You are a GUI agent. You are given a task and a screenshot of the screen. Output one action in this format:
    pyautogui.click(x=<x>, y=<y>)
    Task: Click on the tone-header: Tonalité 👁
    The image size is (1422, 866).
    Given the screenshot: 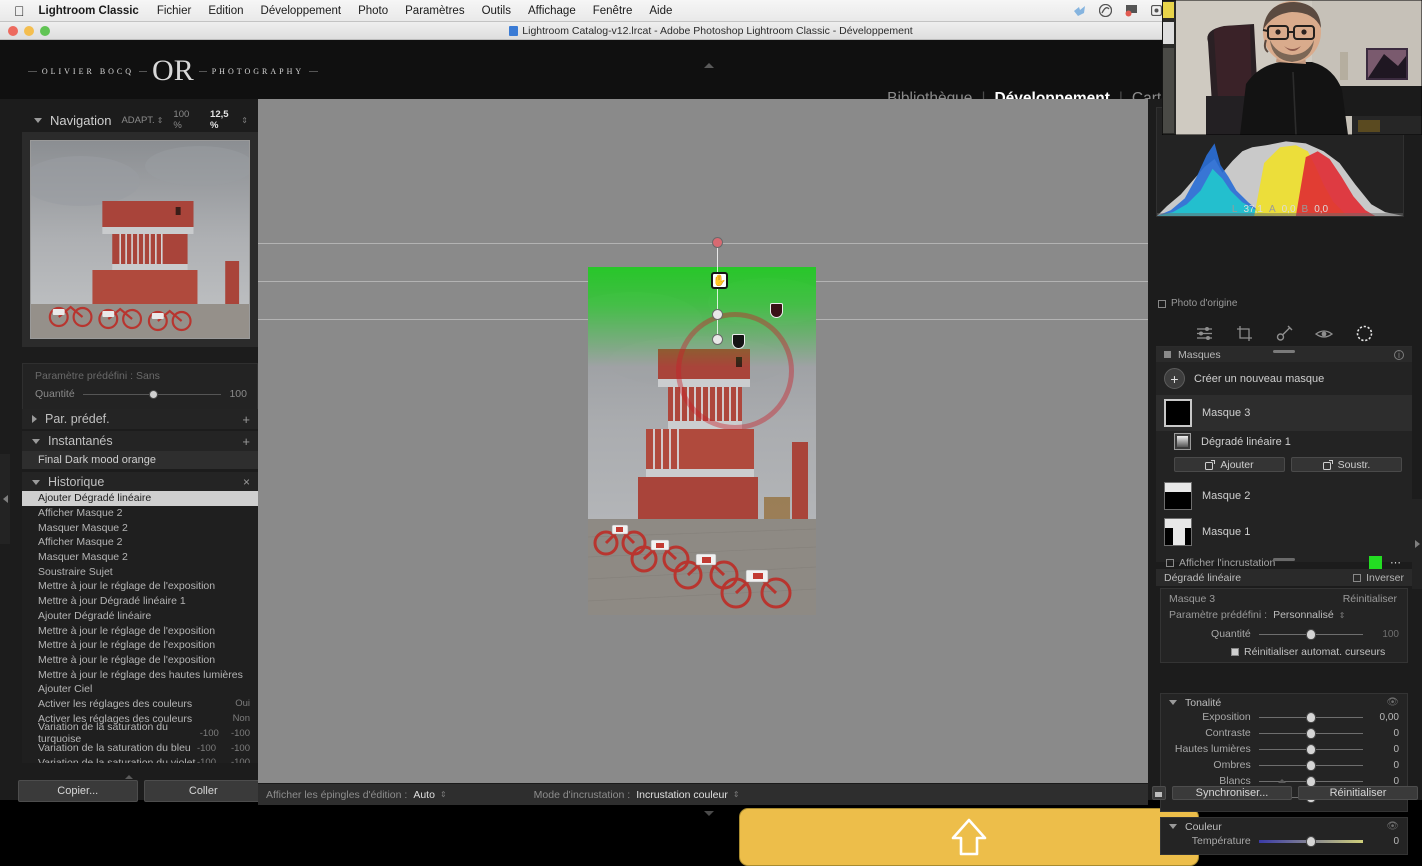 What is the action you would take?
    pyautogui.click(x=1284, y=701)
    